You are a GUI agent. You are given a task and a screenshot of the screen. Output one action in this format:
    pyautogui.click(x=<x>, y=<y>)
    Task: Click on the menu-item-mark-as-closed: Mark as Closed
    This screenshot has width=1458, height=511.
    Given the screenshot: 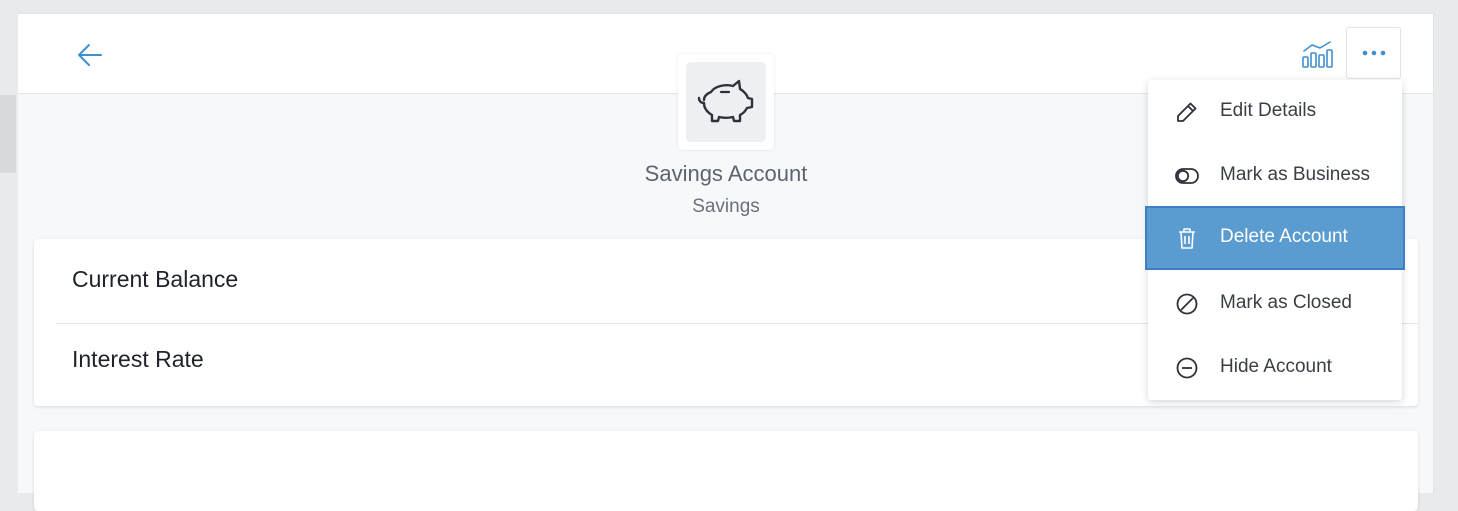 What is the action you would take?
    pyautogui.click(x=1275, y=304)
    